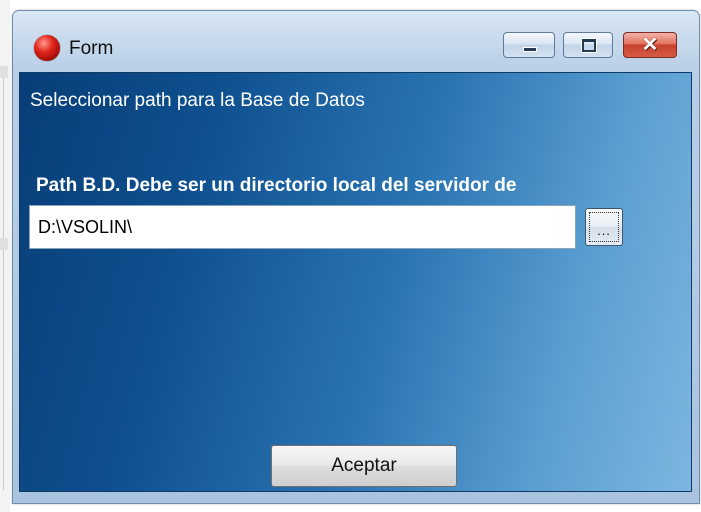 The width and height of the screenshot is (701, 512). What do you see at coordinates (91, 48) in the screenshot?
I see `window-title: Form` at bounding box center [91, 48].